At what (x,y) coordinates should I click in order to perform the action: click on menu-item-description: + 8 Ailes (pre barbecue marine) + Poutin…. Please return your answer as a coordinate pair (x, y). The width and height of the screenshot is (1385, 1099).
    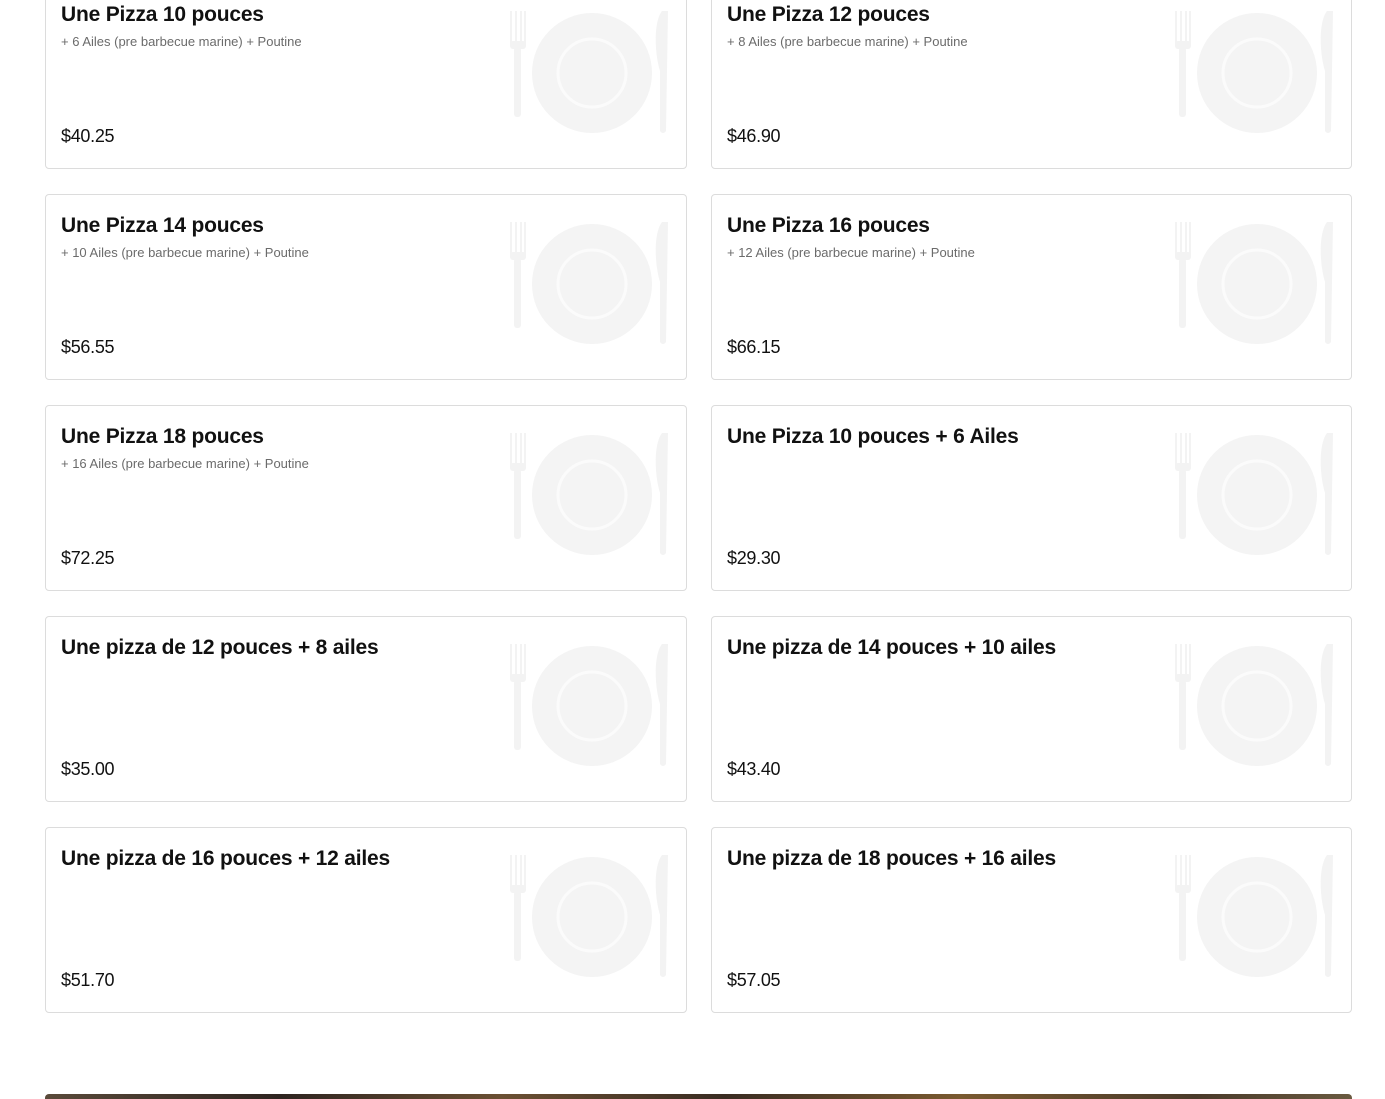
    Looking at the image, I should click on (847, 41).